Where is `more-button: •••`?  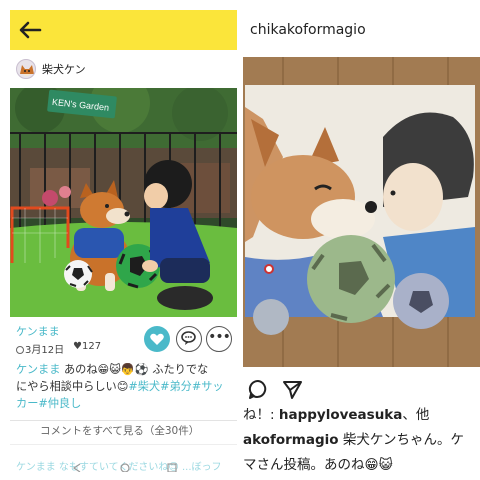
more-button: ••• is located at coordinates (219, 339).